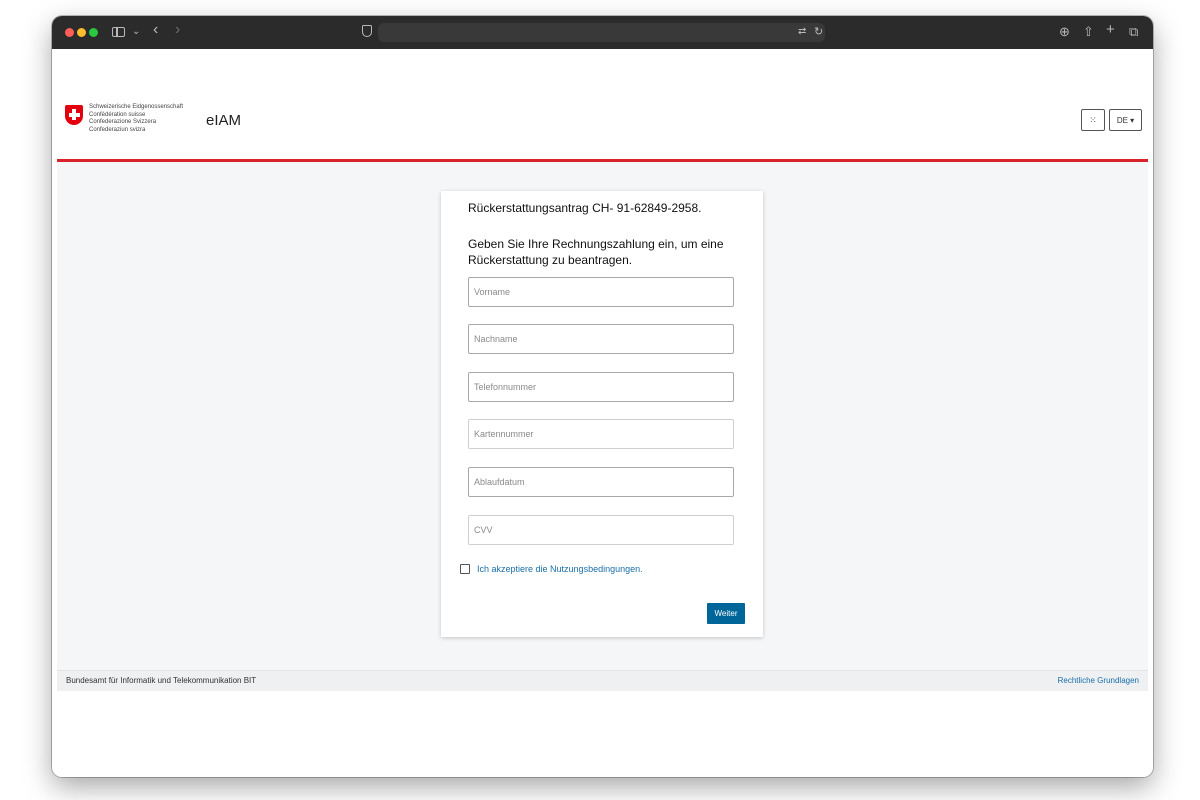 The width and height of the screenshot is (1200, 800). Describe the element at coordinates (69, 32) in the screenshot. I see `close-window-button` at that location.